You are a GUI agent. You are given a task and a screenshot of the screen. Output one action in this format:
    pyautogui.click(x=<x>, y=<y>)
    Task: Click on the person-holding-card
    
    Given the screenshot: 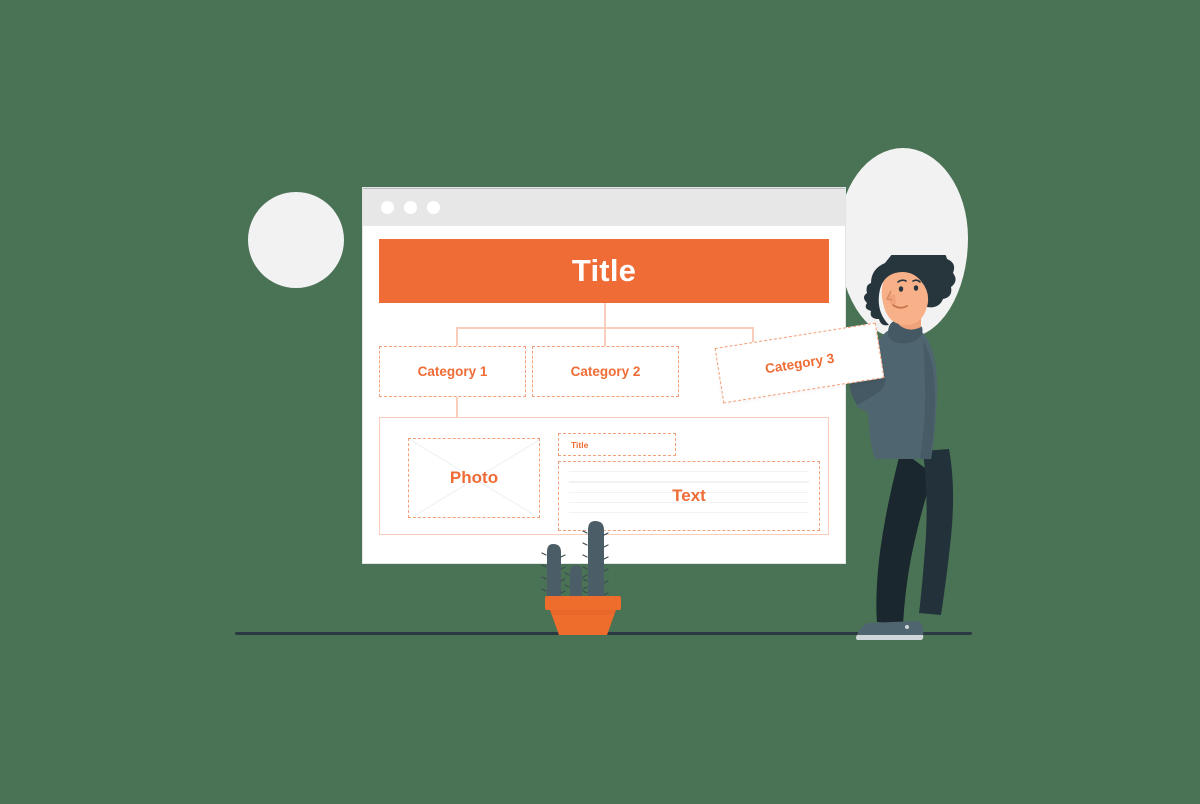 What is the action you would take?
    pyautogui.click(x=901, y=442)
    